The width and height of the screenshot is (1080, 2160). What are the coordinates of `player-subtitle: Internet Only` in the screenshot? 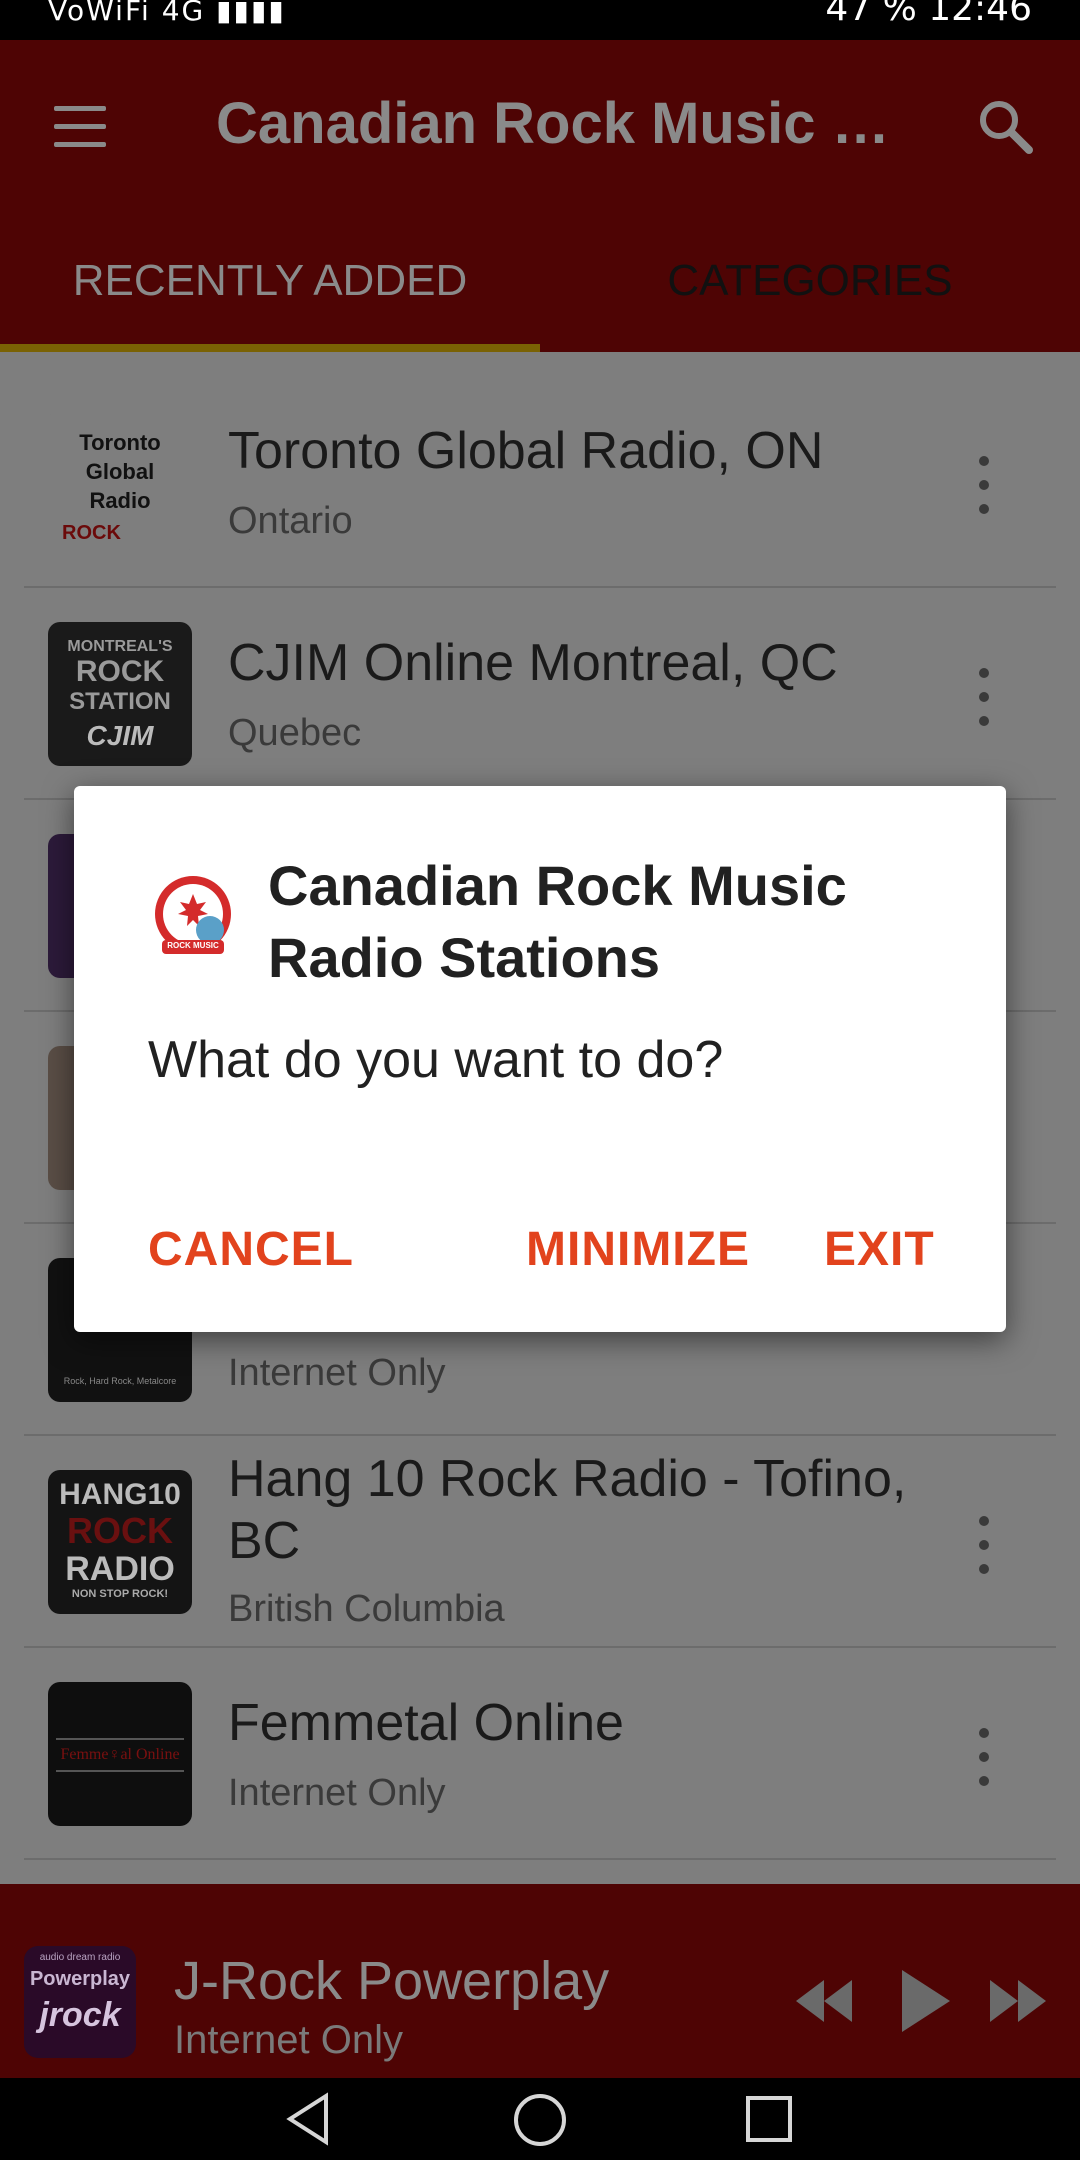 It's located at (289, 2040).